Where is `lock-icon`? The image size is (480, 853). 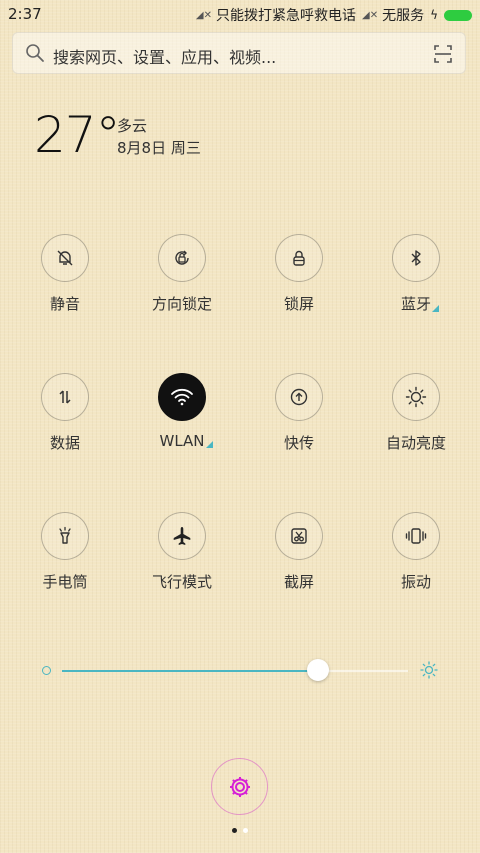
lock-icon is located at coordinates (299, 258).